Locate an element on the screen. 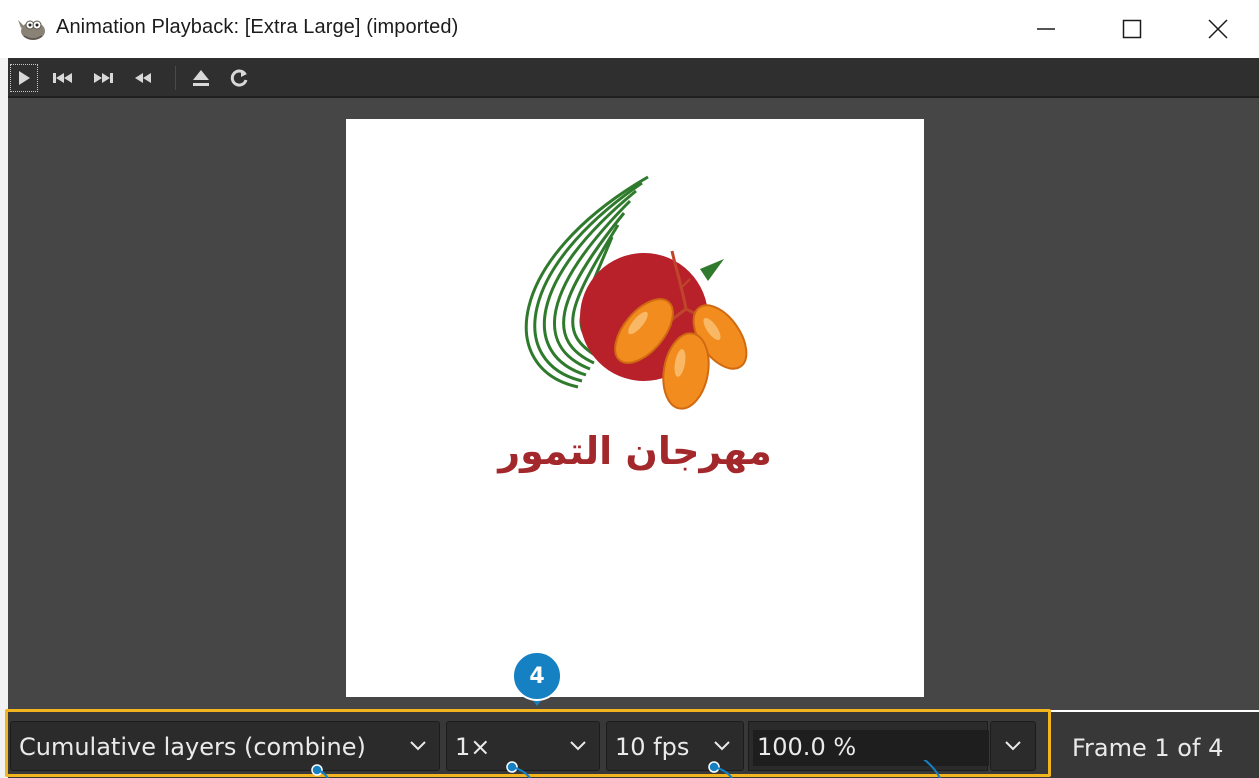  minimize-button is located at coordinates (1046, 29).